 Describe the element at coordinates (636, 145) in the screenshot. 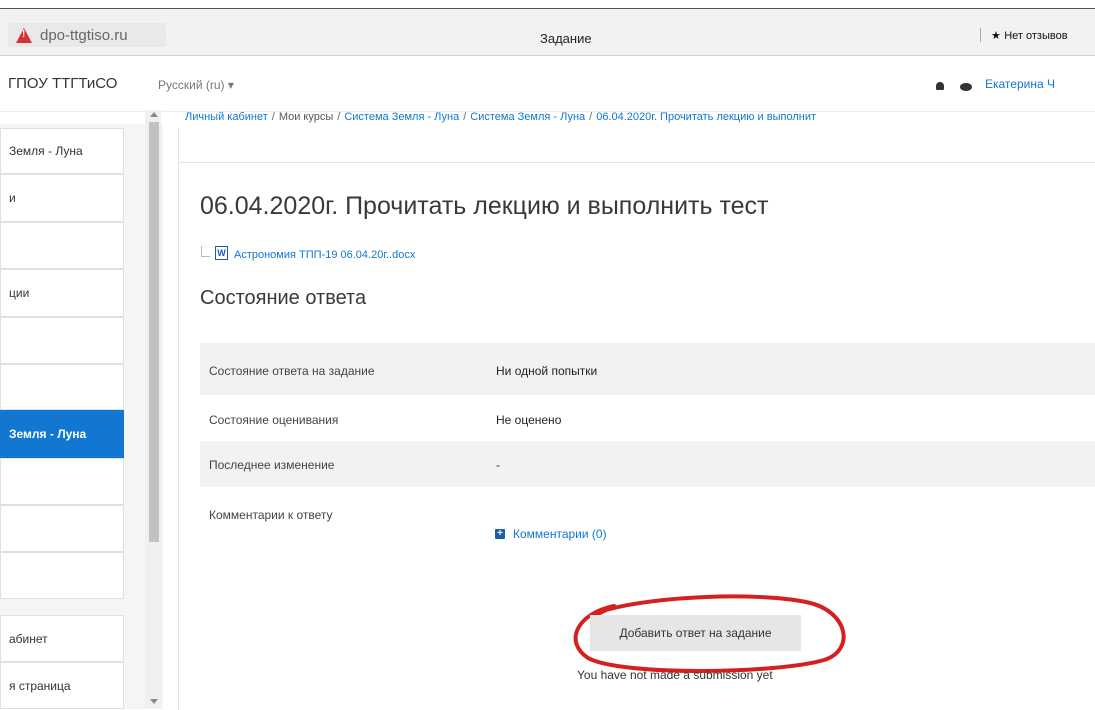

I see `breadcrumb-card` at that location.